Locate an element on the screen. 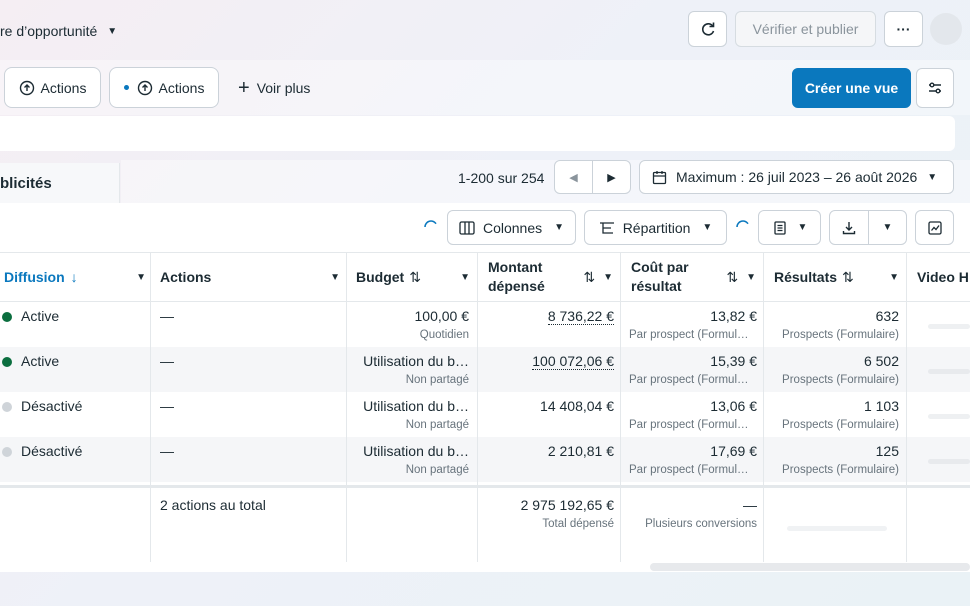 The width and height of the screenshot is (970, 606). plus-icon: + is located at coordinates (244, 88).